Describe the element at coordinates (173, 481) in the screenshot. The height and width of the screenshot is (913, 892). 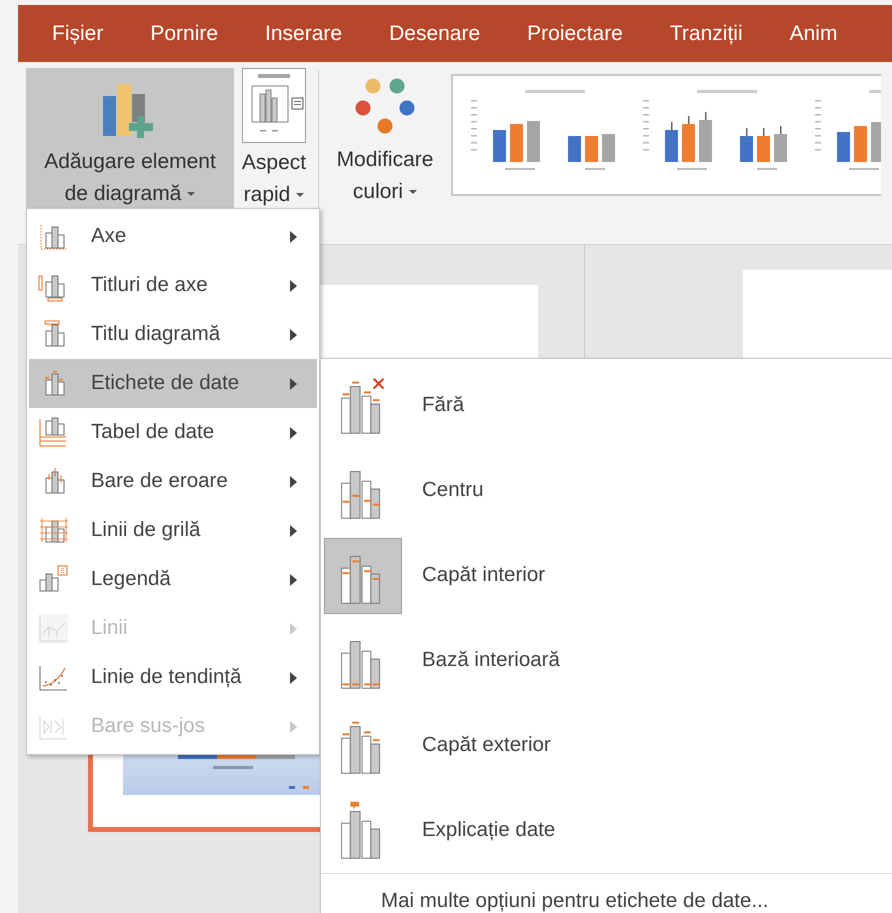
I see `menu-item: Bare de eroare` at that location.